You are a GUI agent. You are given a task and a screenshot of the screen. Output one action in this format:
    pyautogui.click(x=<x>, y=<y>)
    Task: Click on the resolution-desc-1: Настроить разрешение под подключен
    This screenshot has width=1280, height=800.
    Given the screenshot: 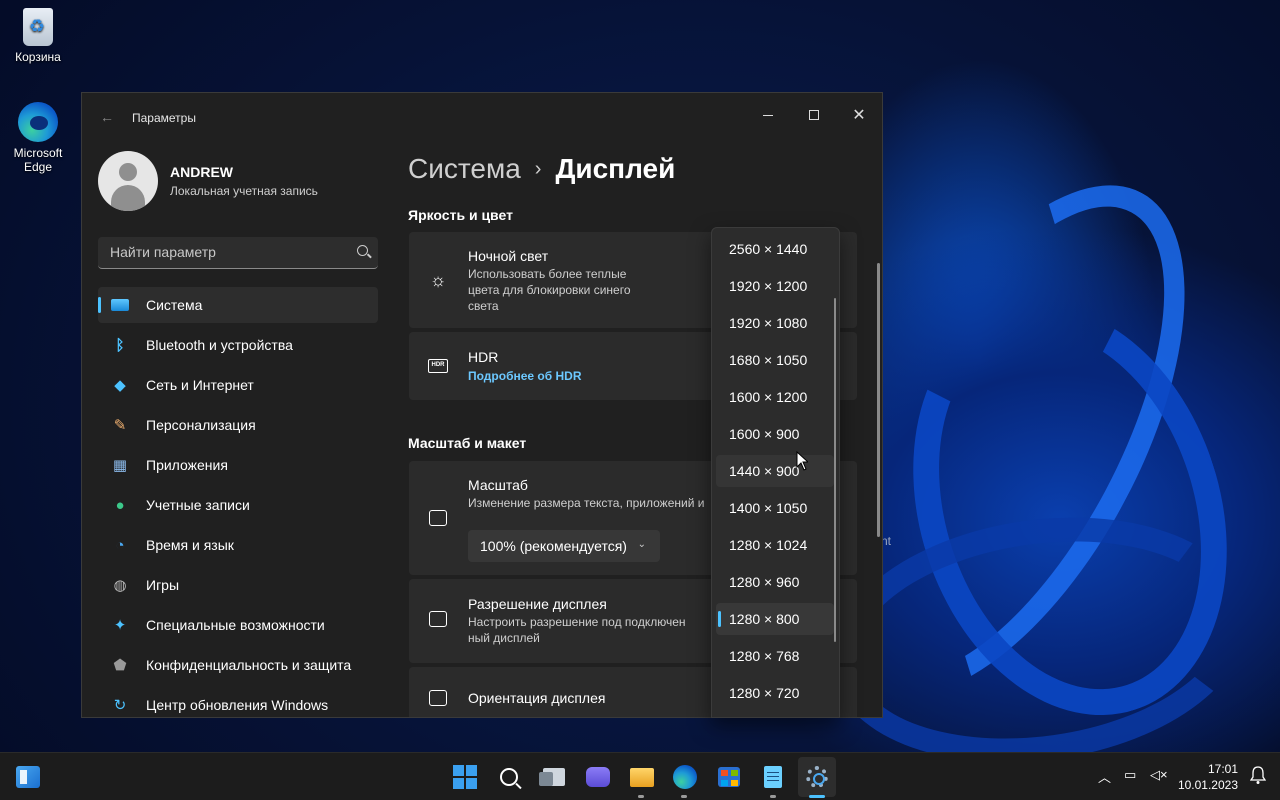 What is the action you would take?
    pyautogui.click(x=577, y=622)
    